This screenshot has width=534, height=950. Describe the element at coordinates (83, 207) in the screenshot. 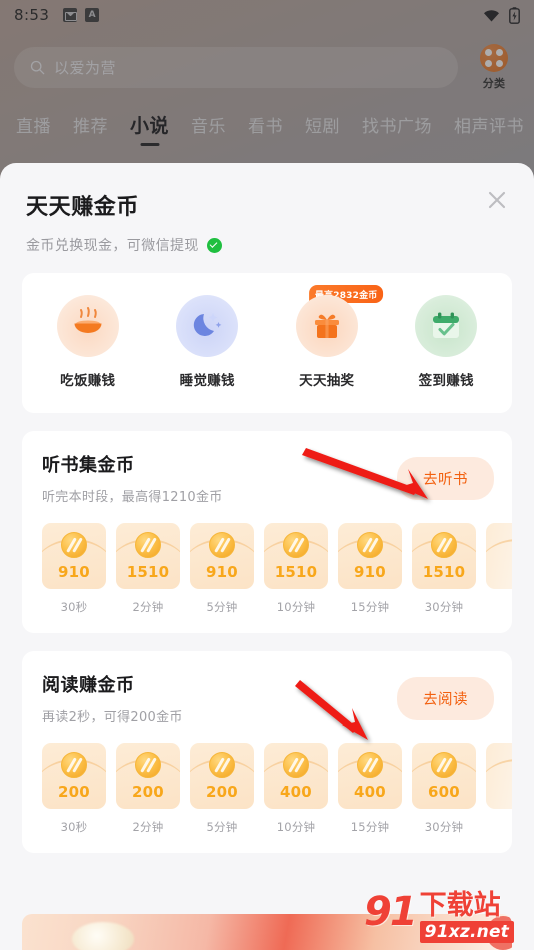

I see `page-title: 天天赚金币` at that location.